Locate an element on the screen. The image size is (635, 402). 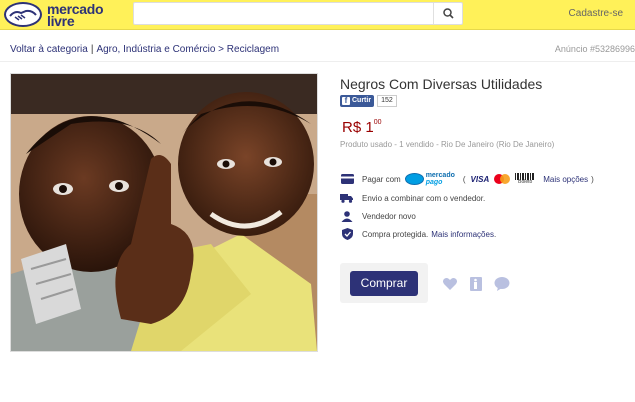
seller-label: Vendedor novo is located at coordinates (389, 216).